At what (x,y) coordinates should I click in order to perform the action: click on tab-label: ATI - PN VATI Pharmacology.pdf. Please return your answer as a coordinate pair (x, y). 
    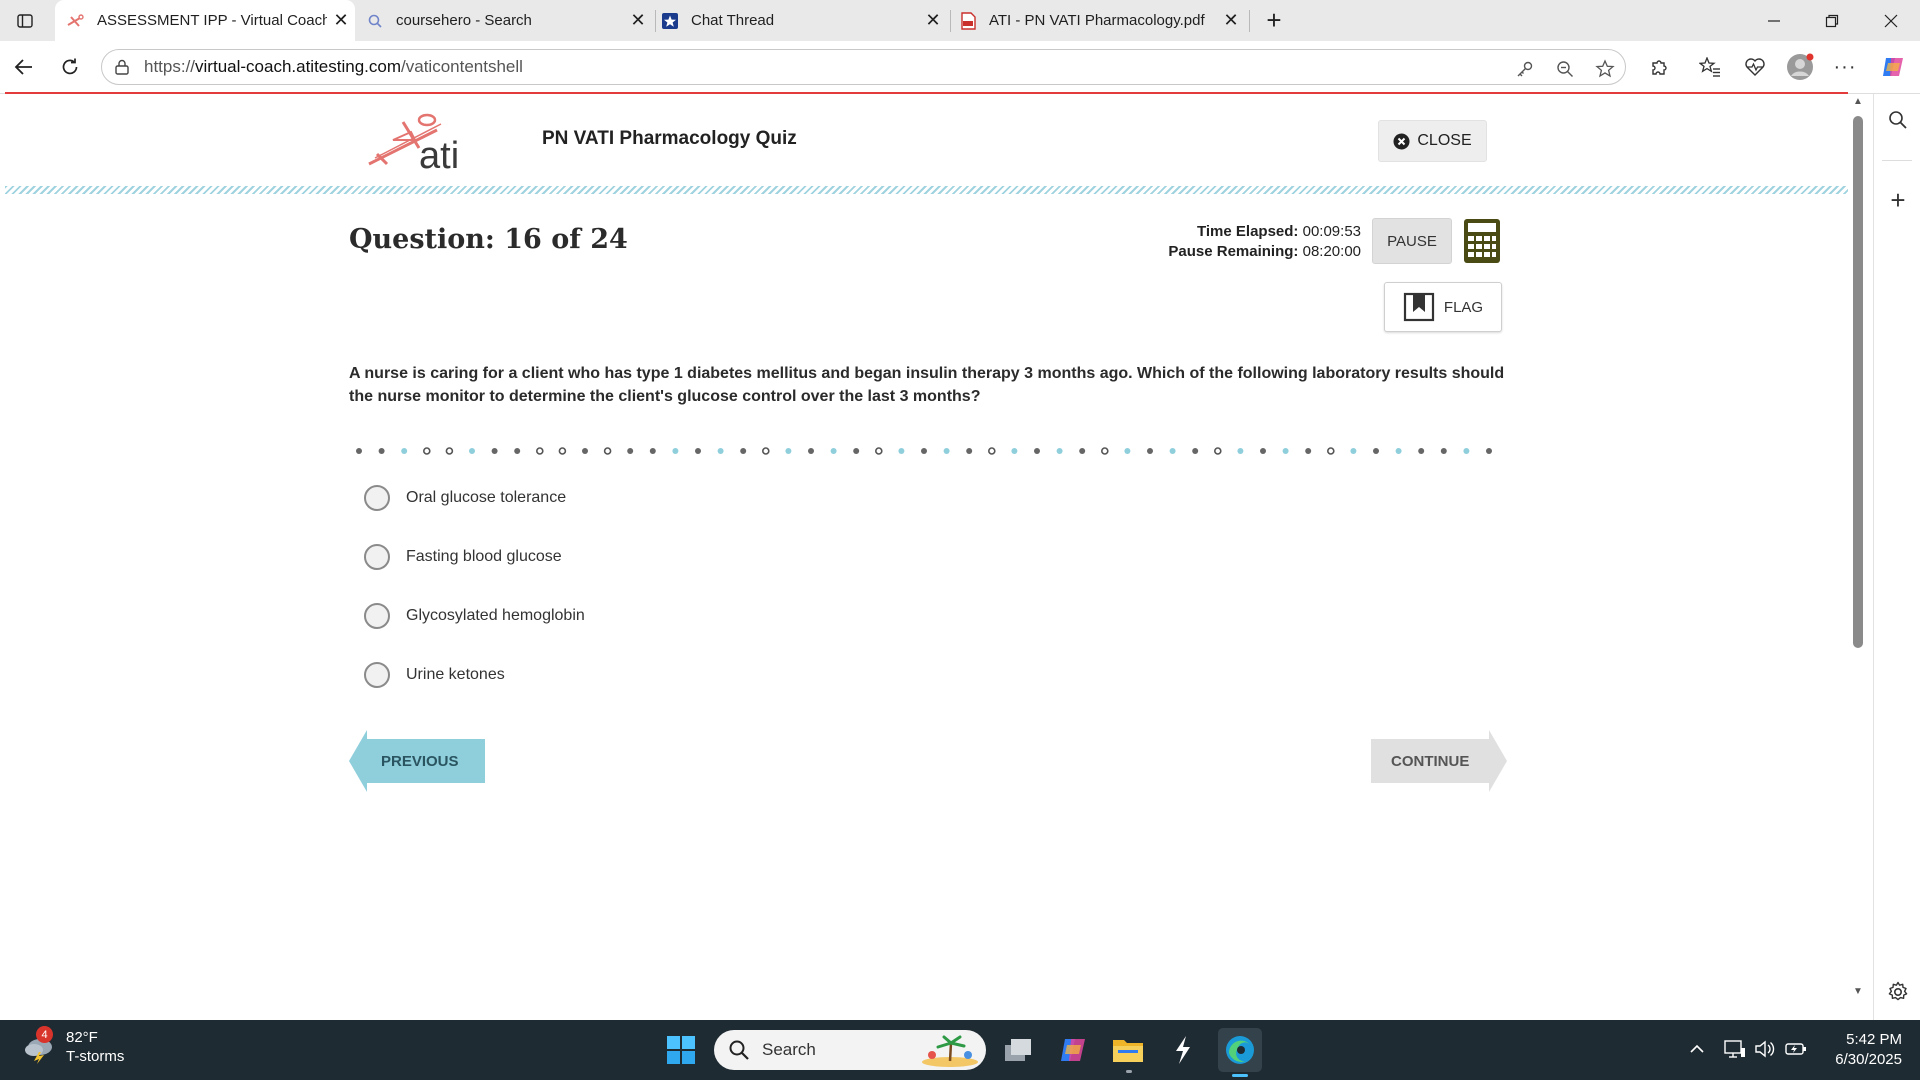
    Looking at the image, I should click on (1097, 20).